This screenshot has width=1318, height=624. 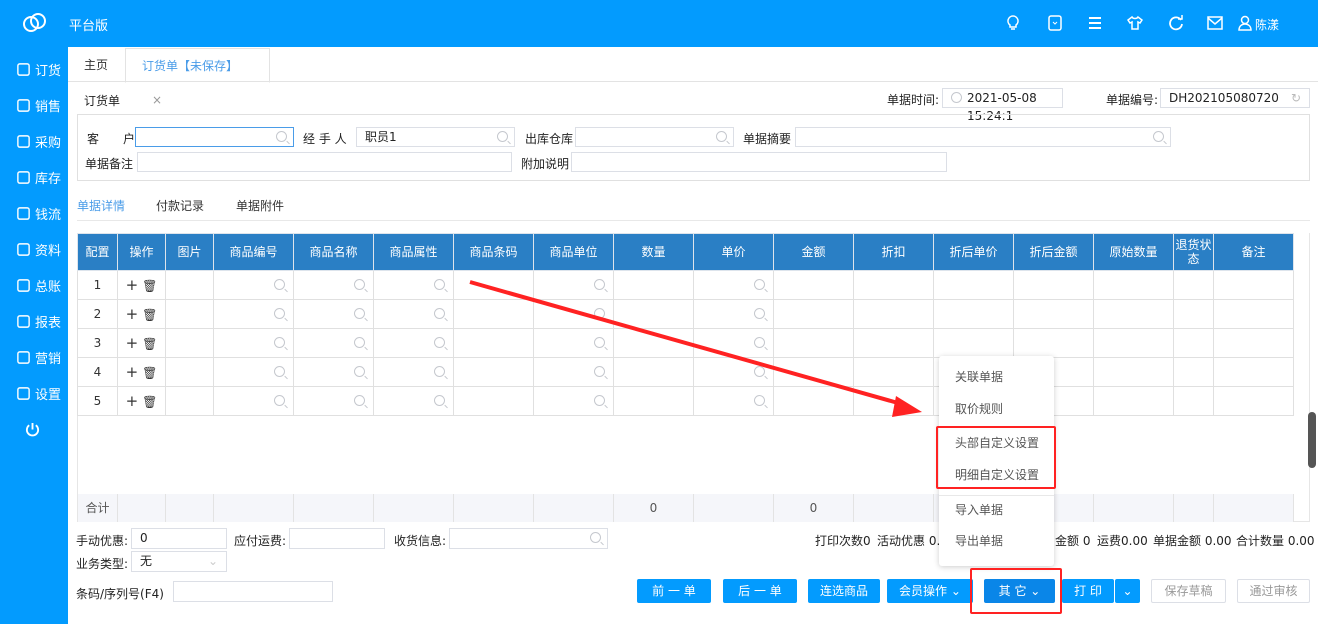 What do you see at coordinates (157, 100) in the screenshot?
I see `close-icon: ×` at bounding box center [157, 100].